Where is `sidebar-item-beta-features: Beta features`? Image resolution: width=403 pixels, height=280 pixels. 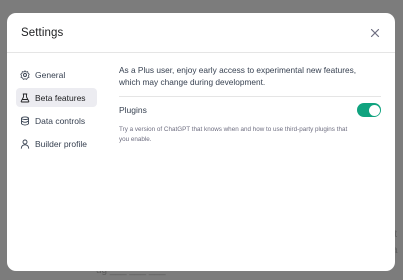
sidebar-item-beta-features: Beta features is located at coordinates (56, 97).